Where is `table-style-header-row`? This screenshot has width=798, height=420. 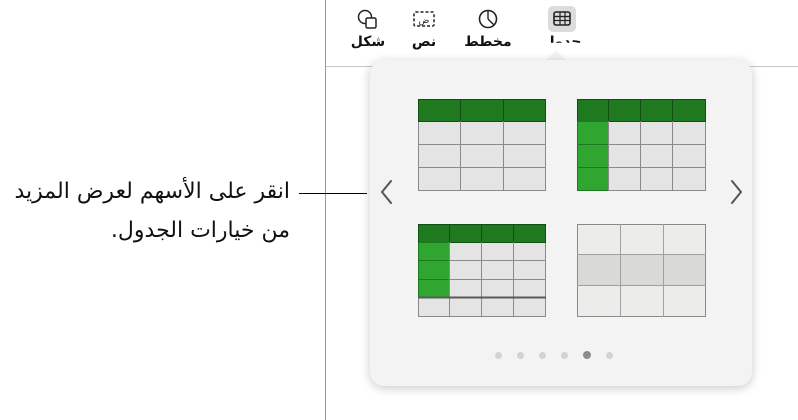 table-style-header-row is located at coordinates (482, 145).